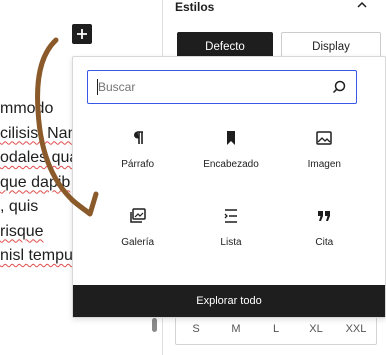 The height and width of the screenshot is (355, 386). I want to click on styles-section-title: Estilos, so click(194, 7).